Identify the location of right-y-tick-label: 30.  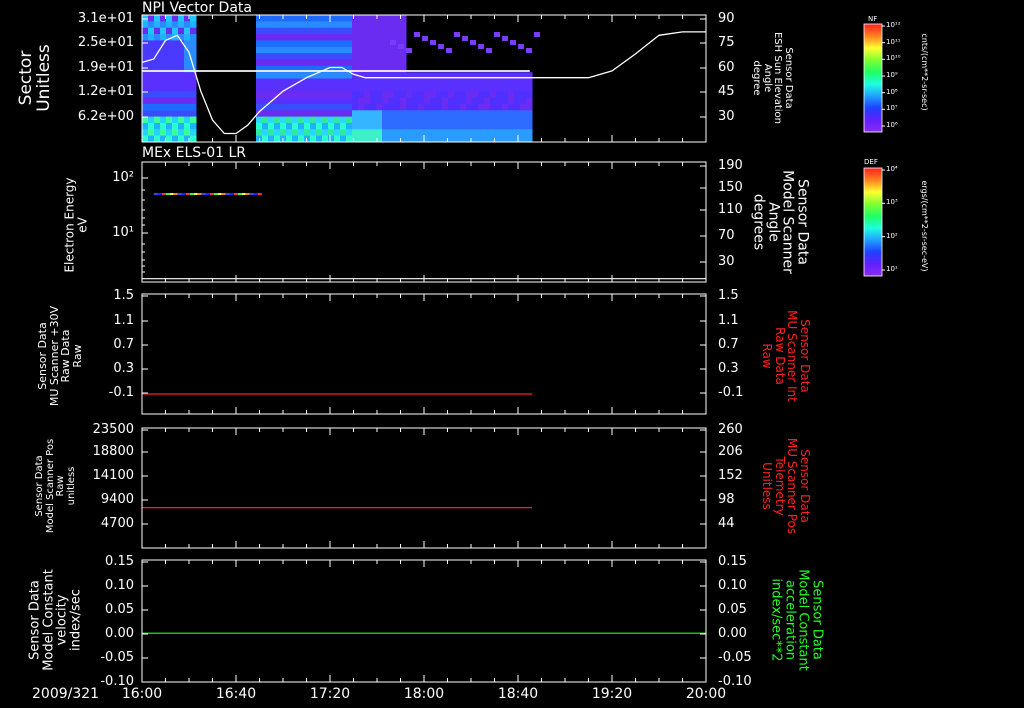
(726, 261).